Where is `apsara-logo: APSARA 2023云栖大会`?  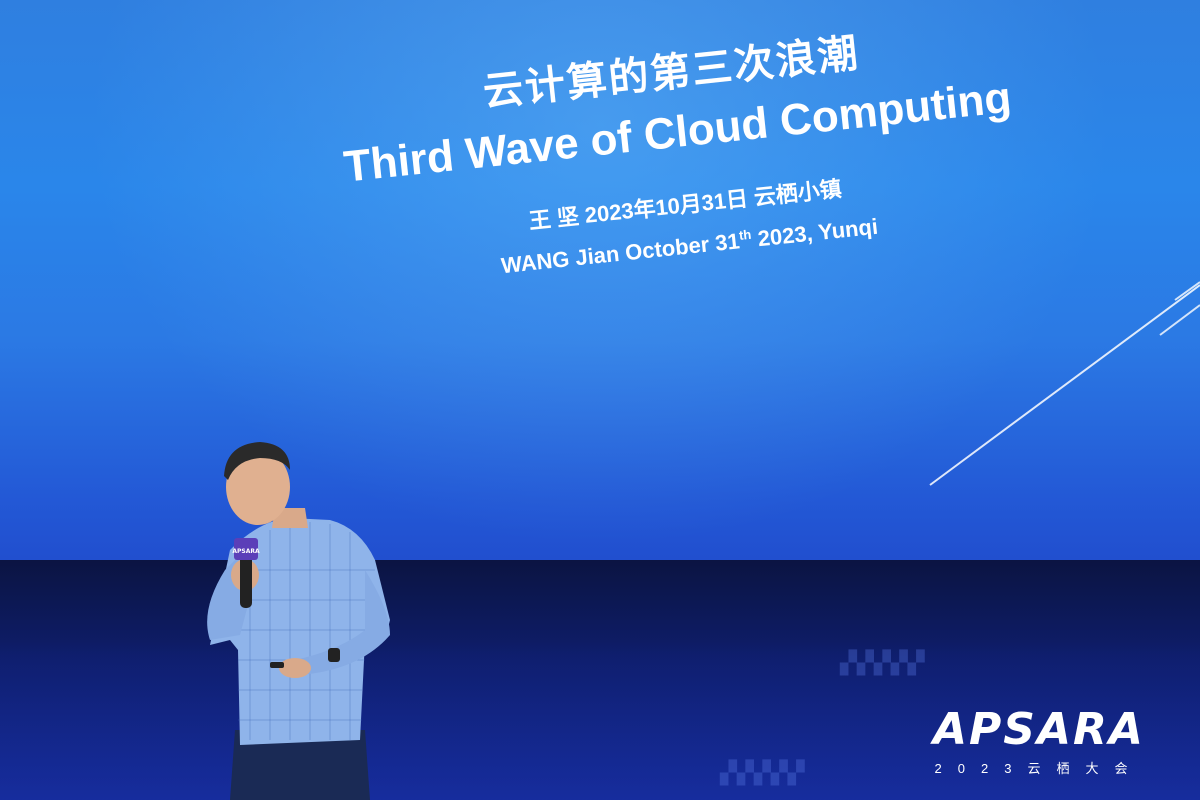 apsara-logo: APSARA 2023云栖大会 is located at coordinates (1039, 741).